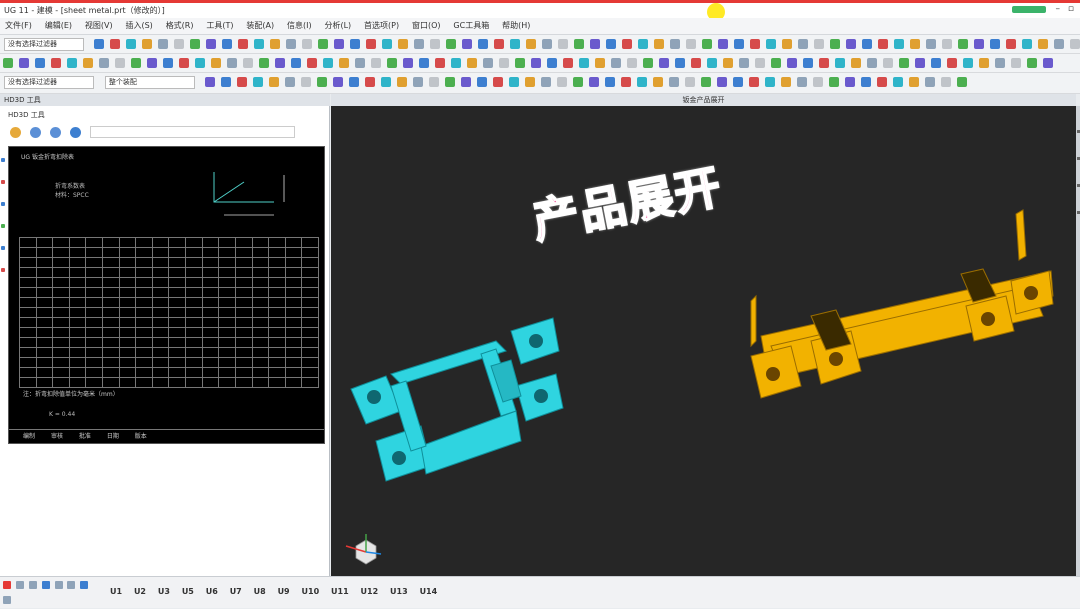  What do you see at coordinates (58, 25) in the screenshot?
I see `menu-item-edit: 编辑(E)` at bounding box center [58, 25].